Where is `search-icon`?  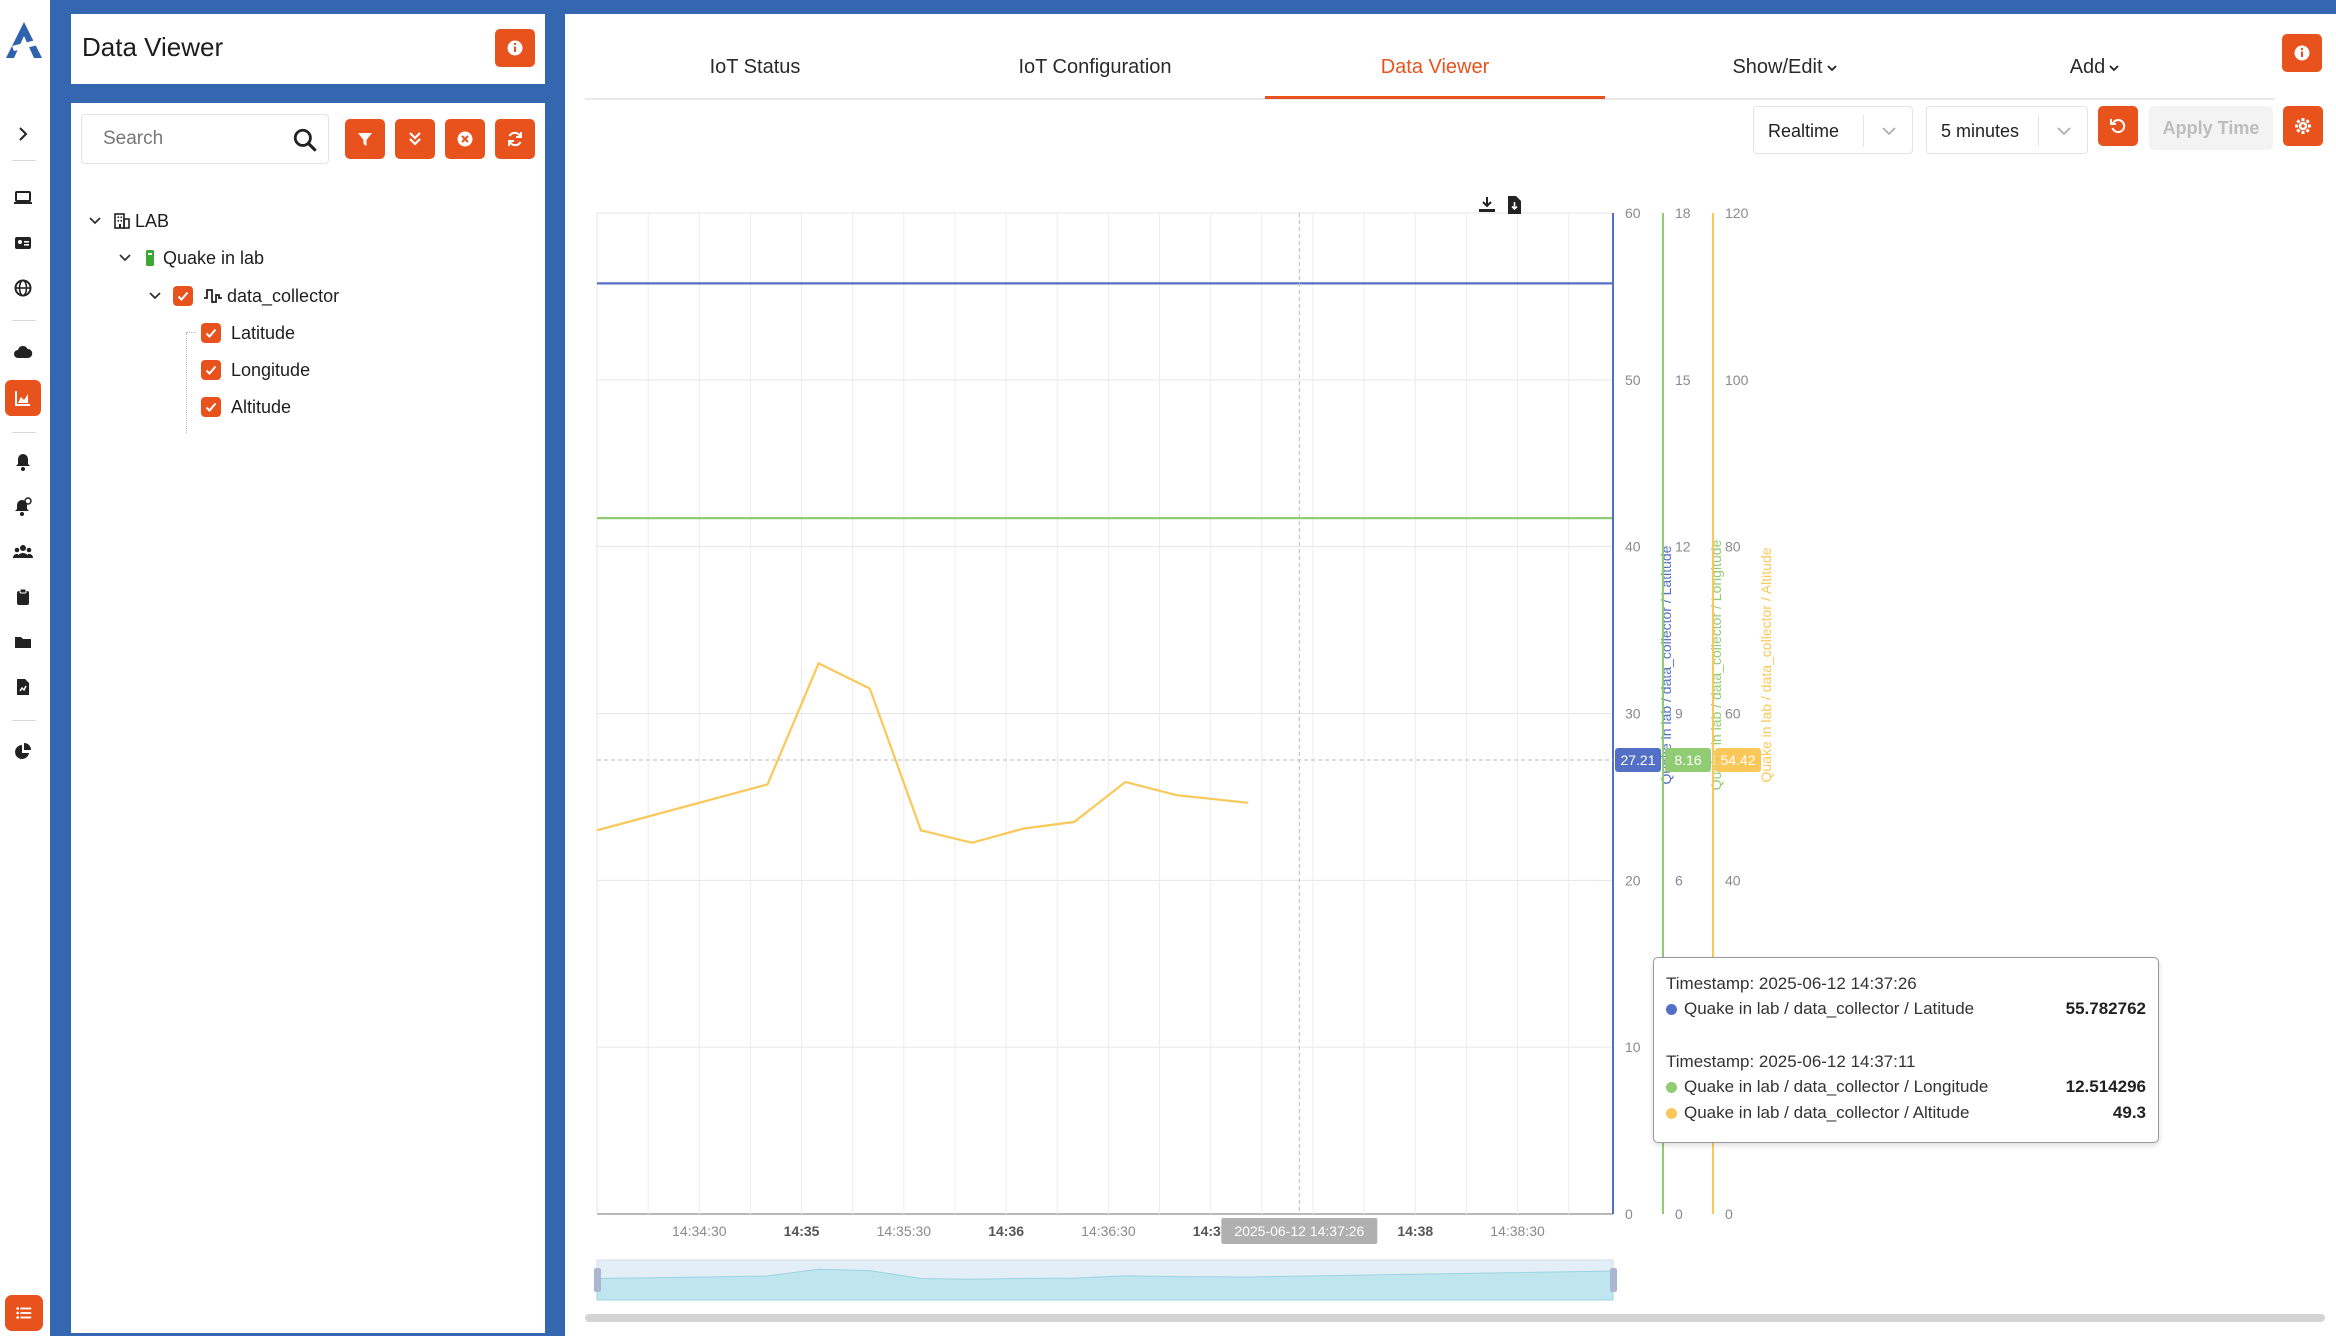
search-icon is located at coordinates (305, 140).